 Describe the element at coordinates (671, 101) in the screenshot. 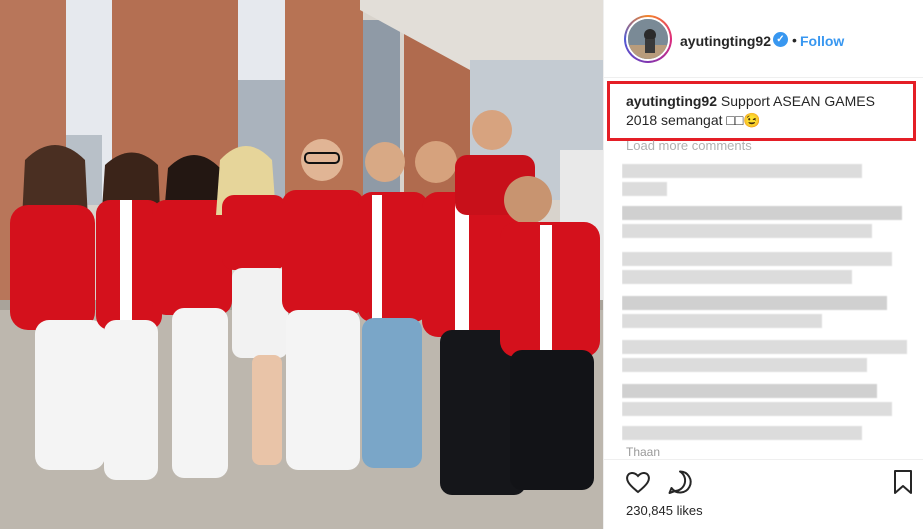

I see `caption-username: ayutingting92` at that location.